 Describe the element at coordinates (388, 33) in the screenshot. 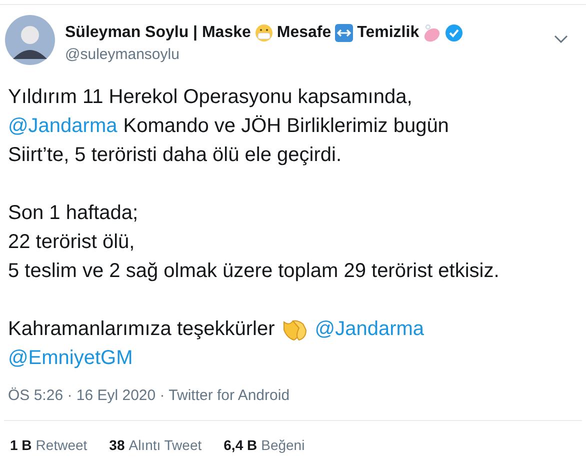

I see `user-name: Temizlik` at that location.